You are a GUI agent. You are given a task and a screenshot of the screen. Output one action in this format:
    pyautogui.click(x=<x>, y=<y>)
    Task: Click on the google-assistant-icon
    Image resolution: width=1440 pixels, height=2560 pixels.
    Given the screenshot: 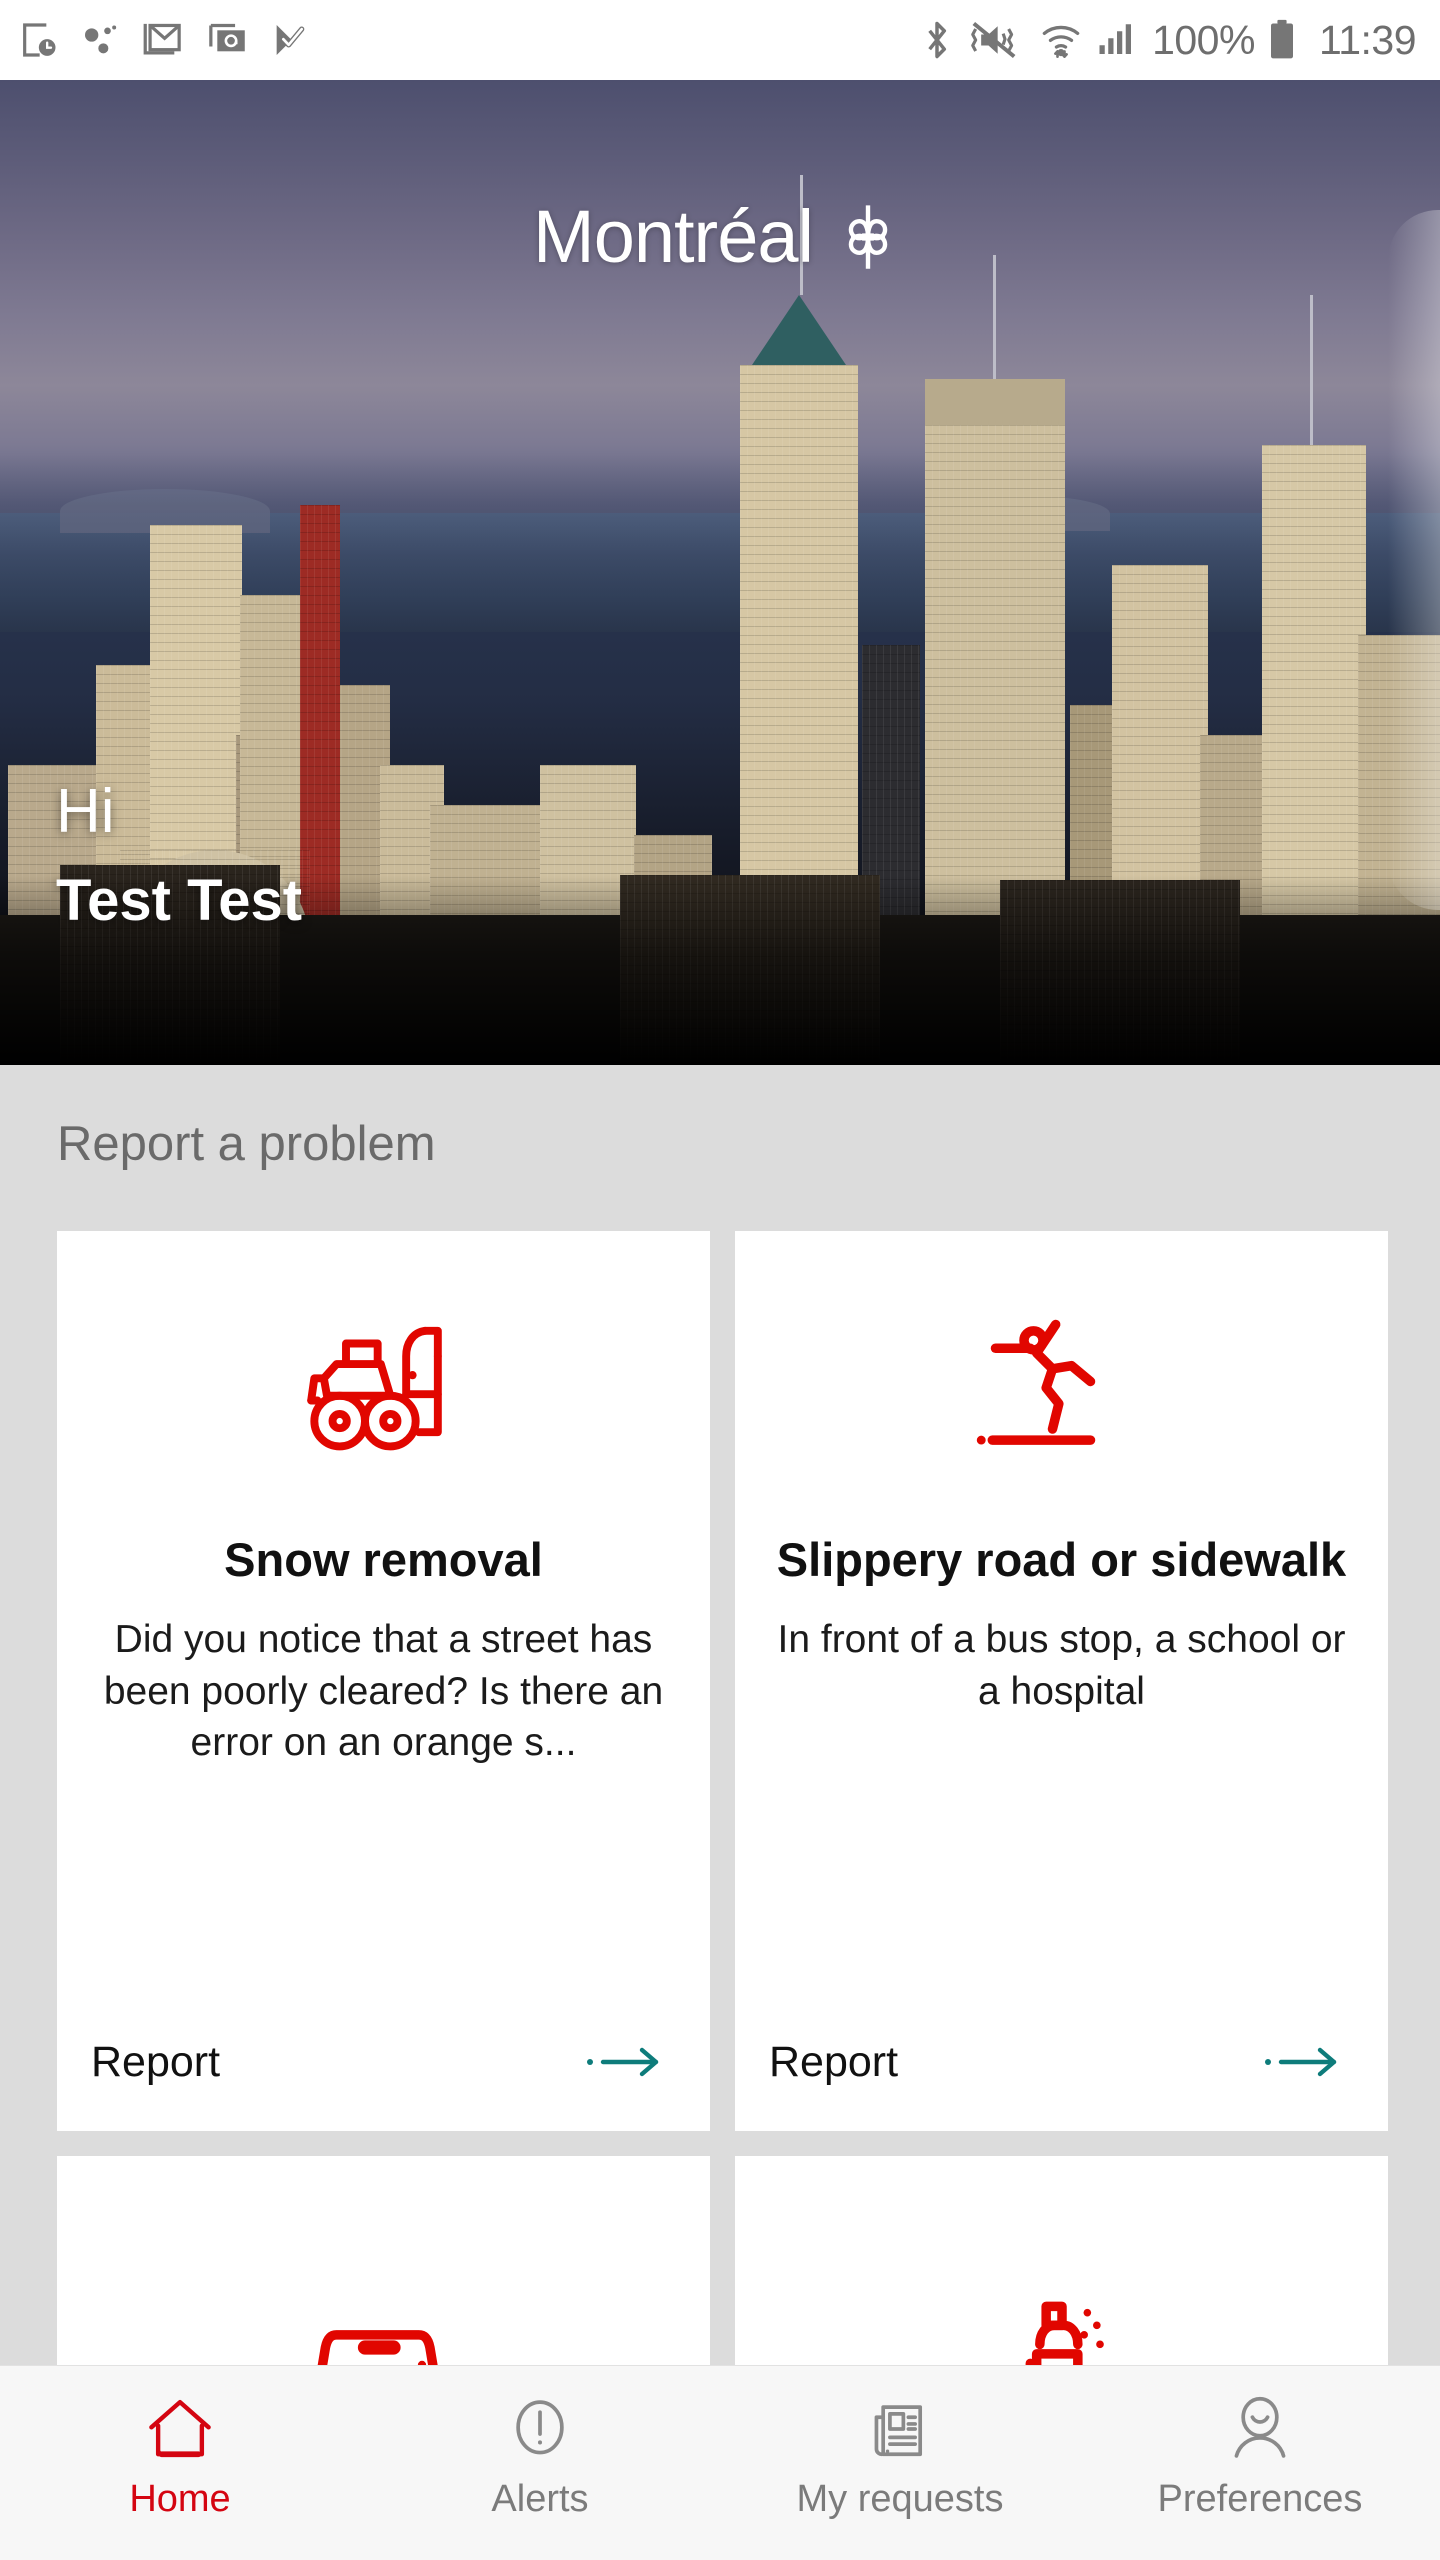 What is the action you would take?
    pyautogui.click(x=101, y=39)
    